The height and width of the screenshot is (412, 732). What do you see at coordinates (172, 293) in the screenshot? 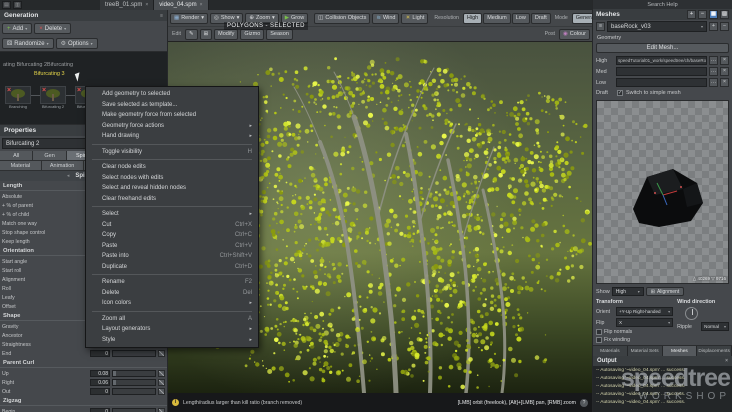
I see `context-menu-item-delete: Delete Del` at bounding box center [172, 293].